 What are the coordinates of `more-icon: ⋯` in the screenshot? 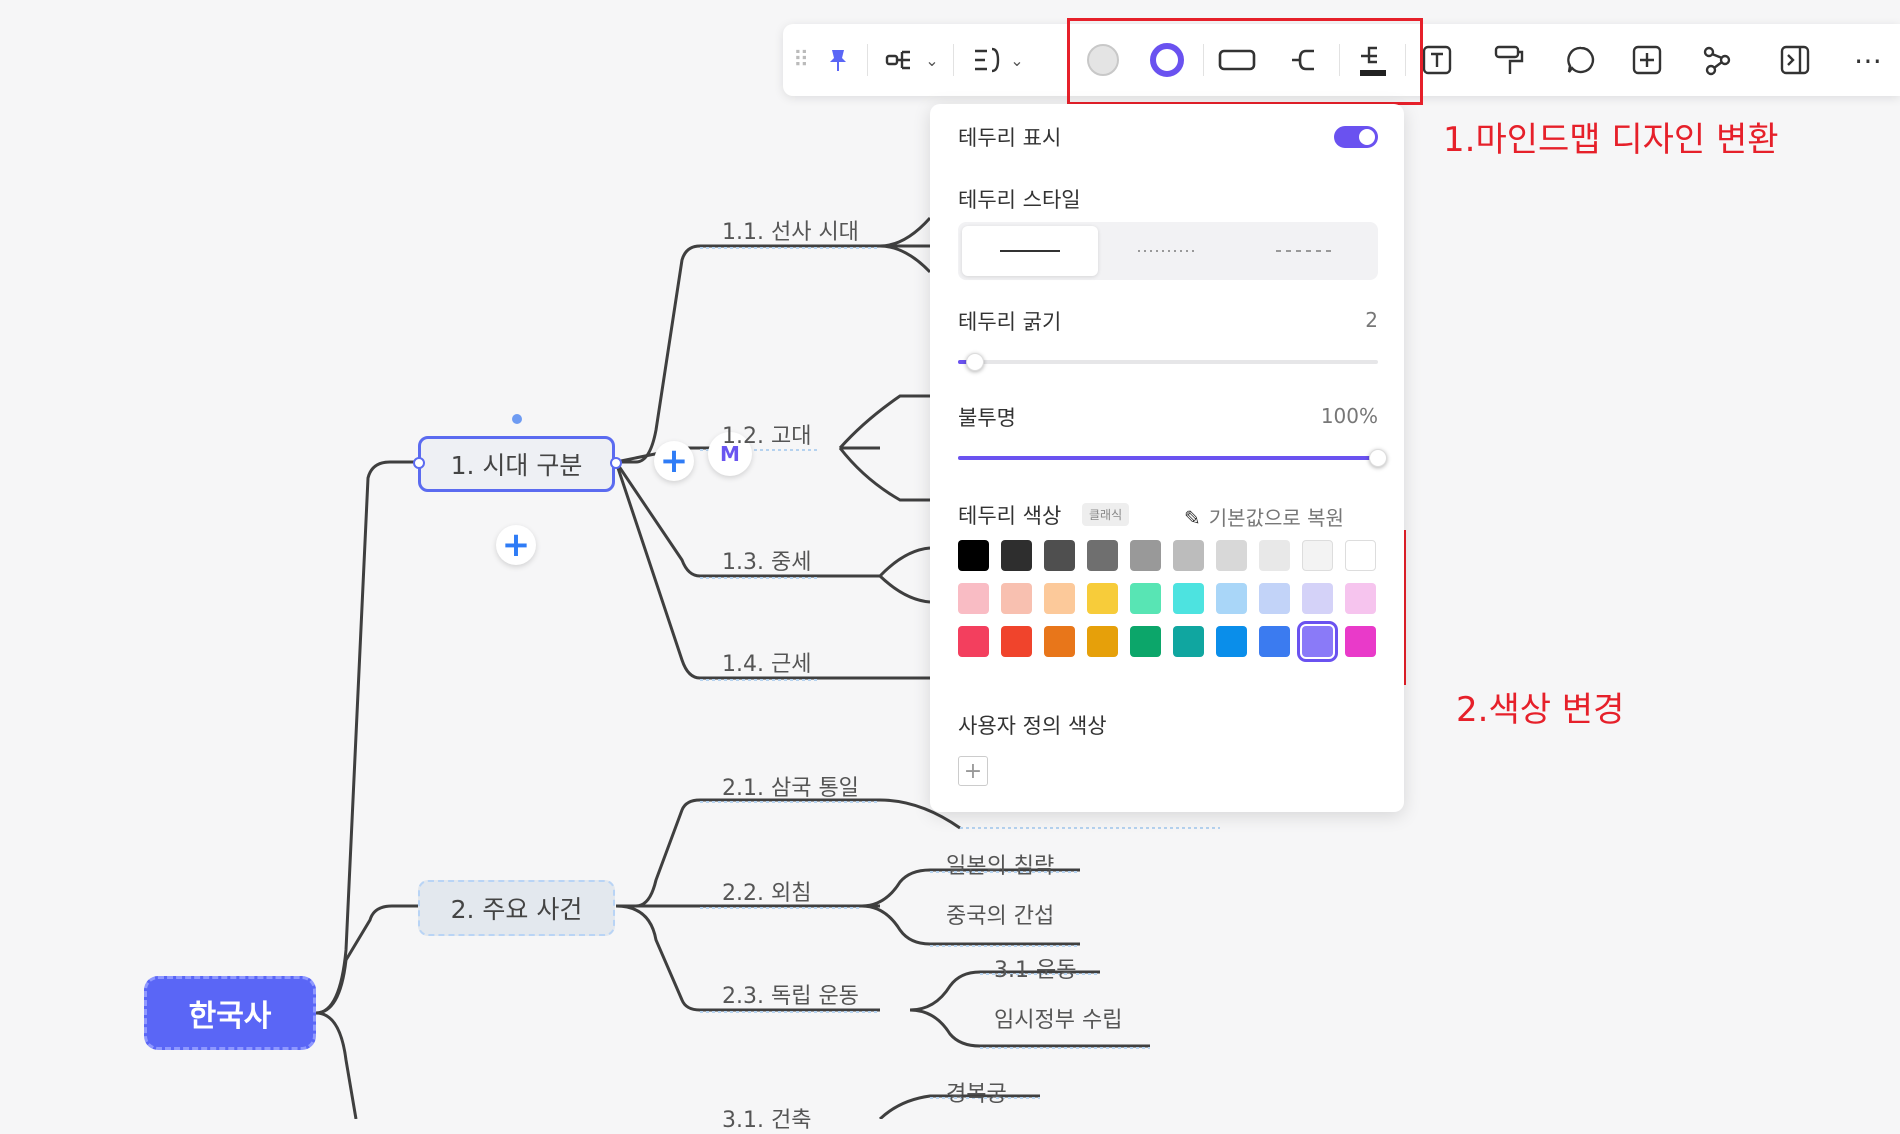 It's located at (1868, 60).